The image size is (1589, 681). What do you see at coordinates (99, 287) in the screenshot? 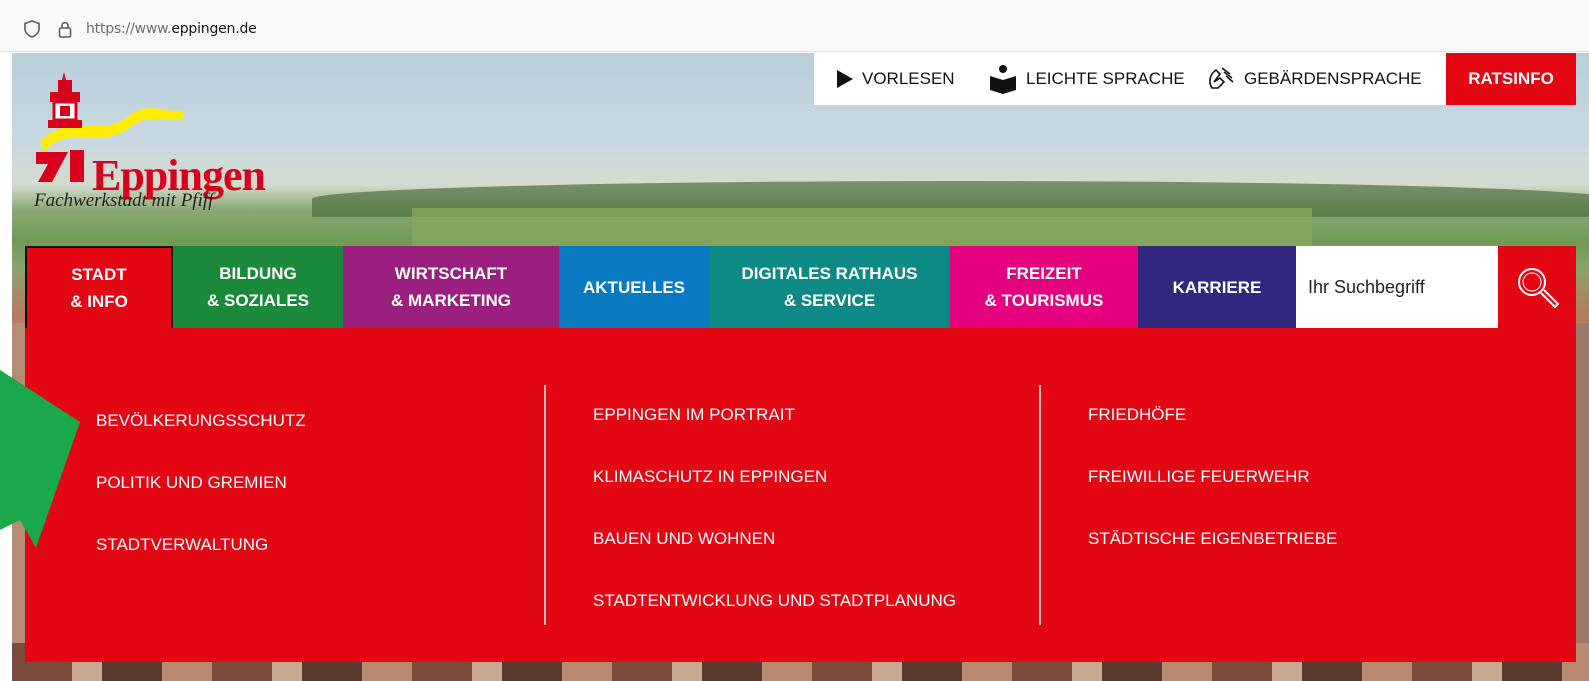
I see `nav-stadt-info: STADT & INFO` at bounding box center [99, 287].